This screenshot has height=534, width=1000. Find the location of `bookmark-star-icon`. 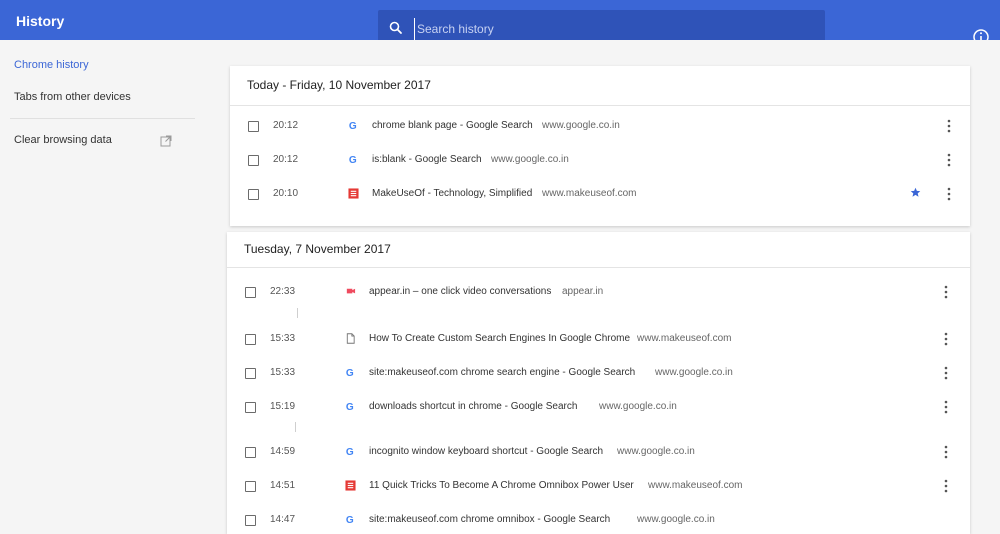

bookmark-star-icon is located at coordinates (915, 192).